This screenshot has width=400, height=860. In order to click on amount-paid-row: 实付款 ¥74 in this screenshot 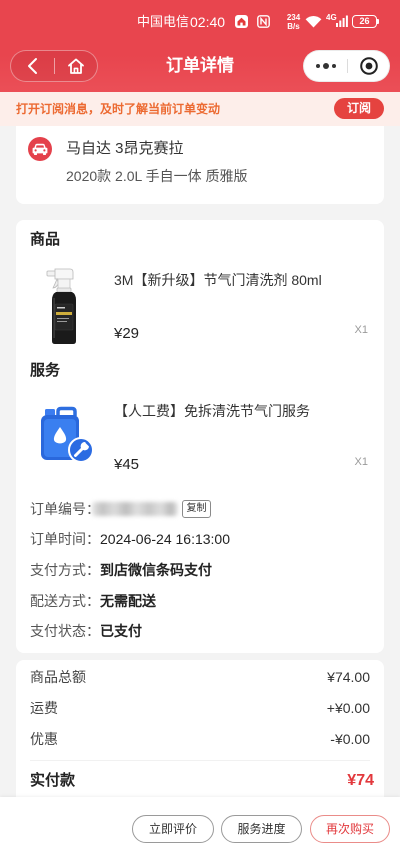, I will do `click(202, 781)`.